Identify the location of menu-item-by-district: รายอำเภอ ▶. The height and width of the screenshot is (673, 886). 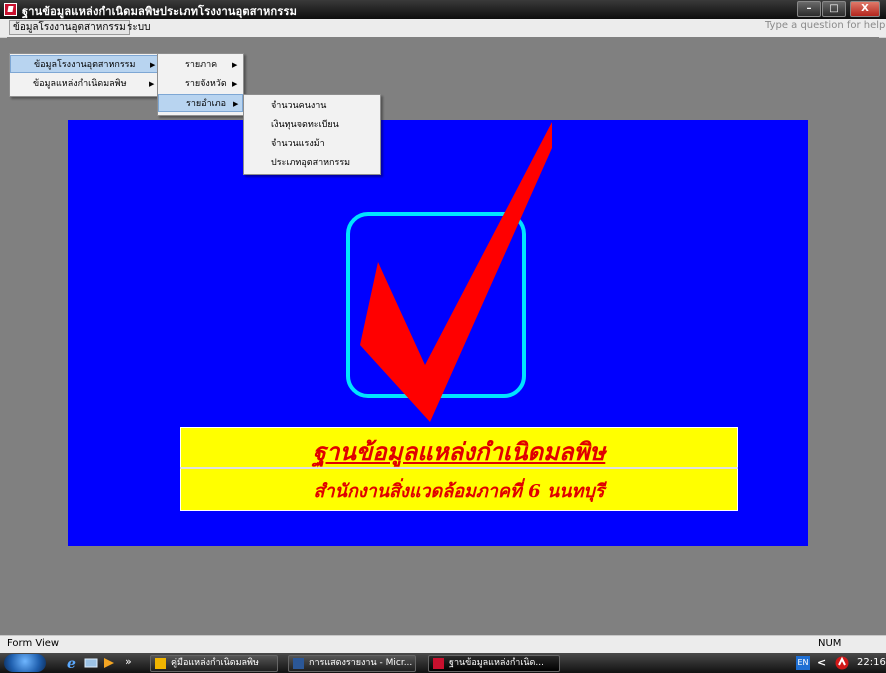
(200, 103).